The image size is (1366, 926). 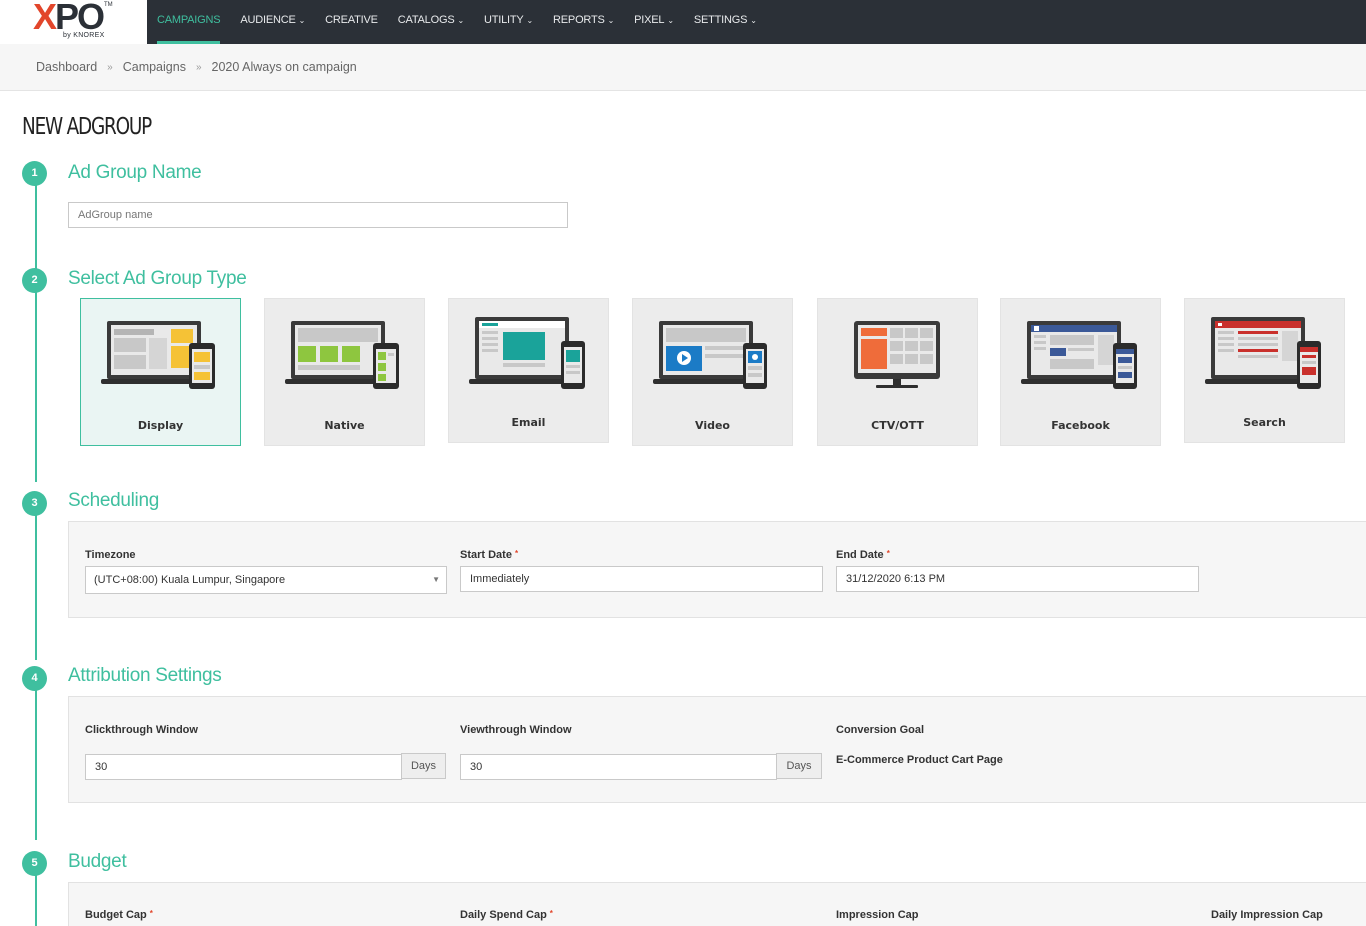 What do you see at coordinates (284, 67) in the screenshot?
I see `breadcrumb-current: 2020 Always on campaign` at bounding box center [284, 67].